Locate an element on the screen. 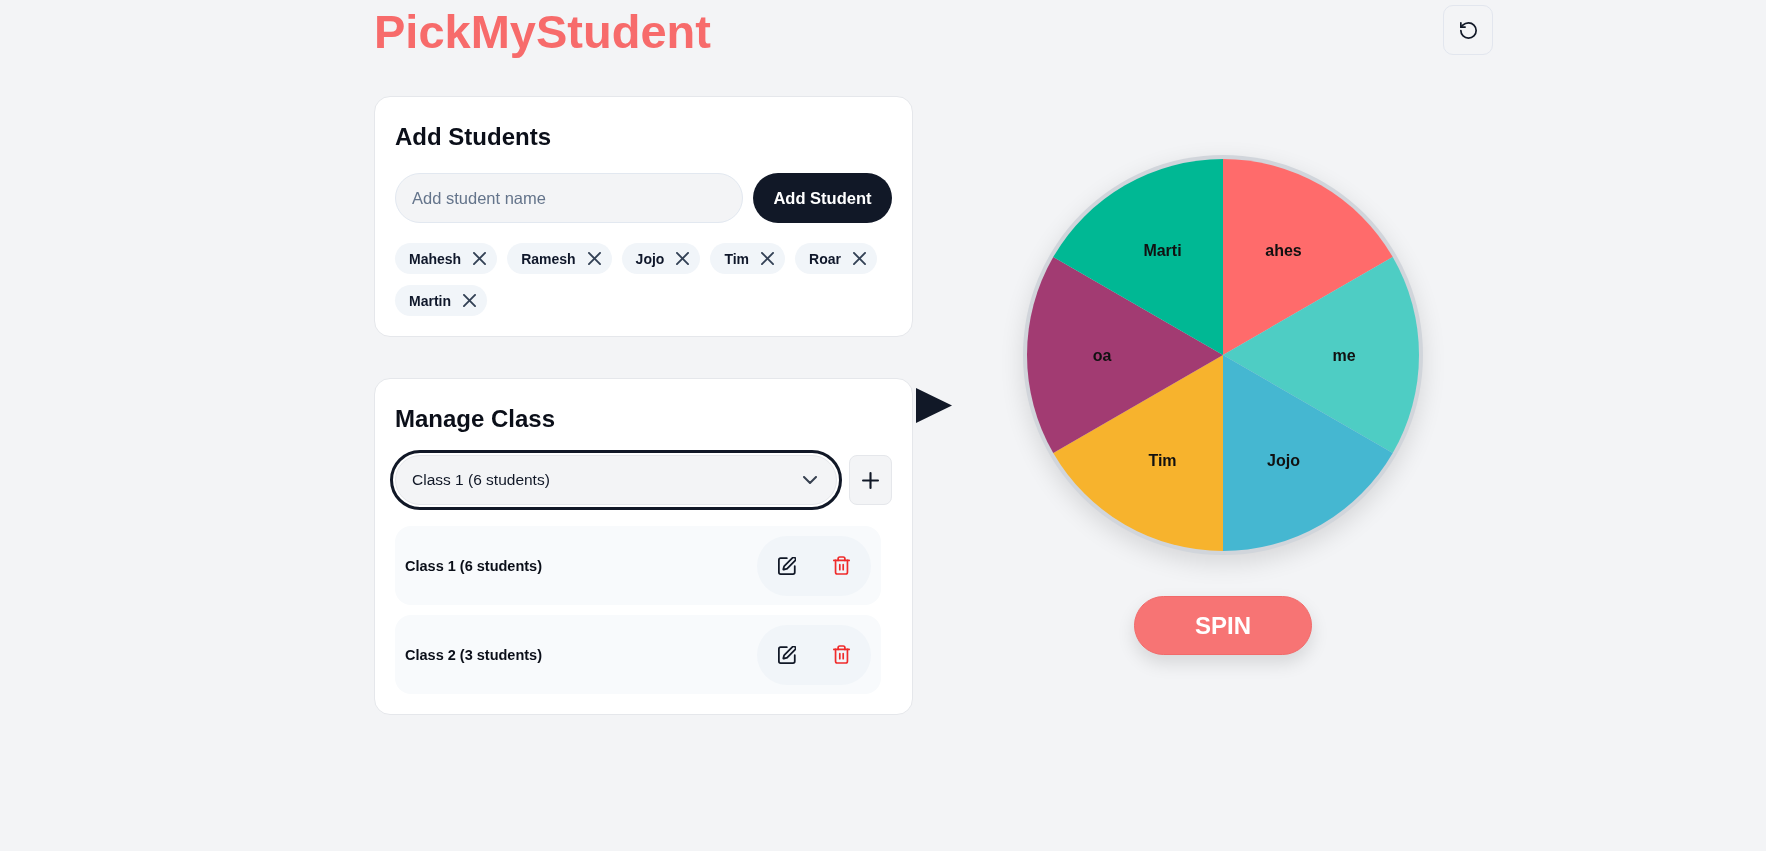  segment-label: me is located at coordinates (1344, 355).